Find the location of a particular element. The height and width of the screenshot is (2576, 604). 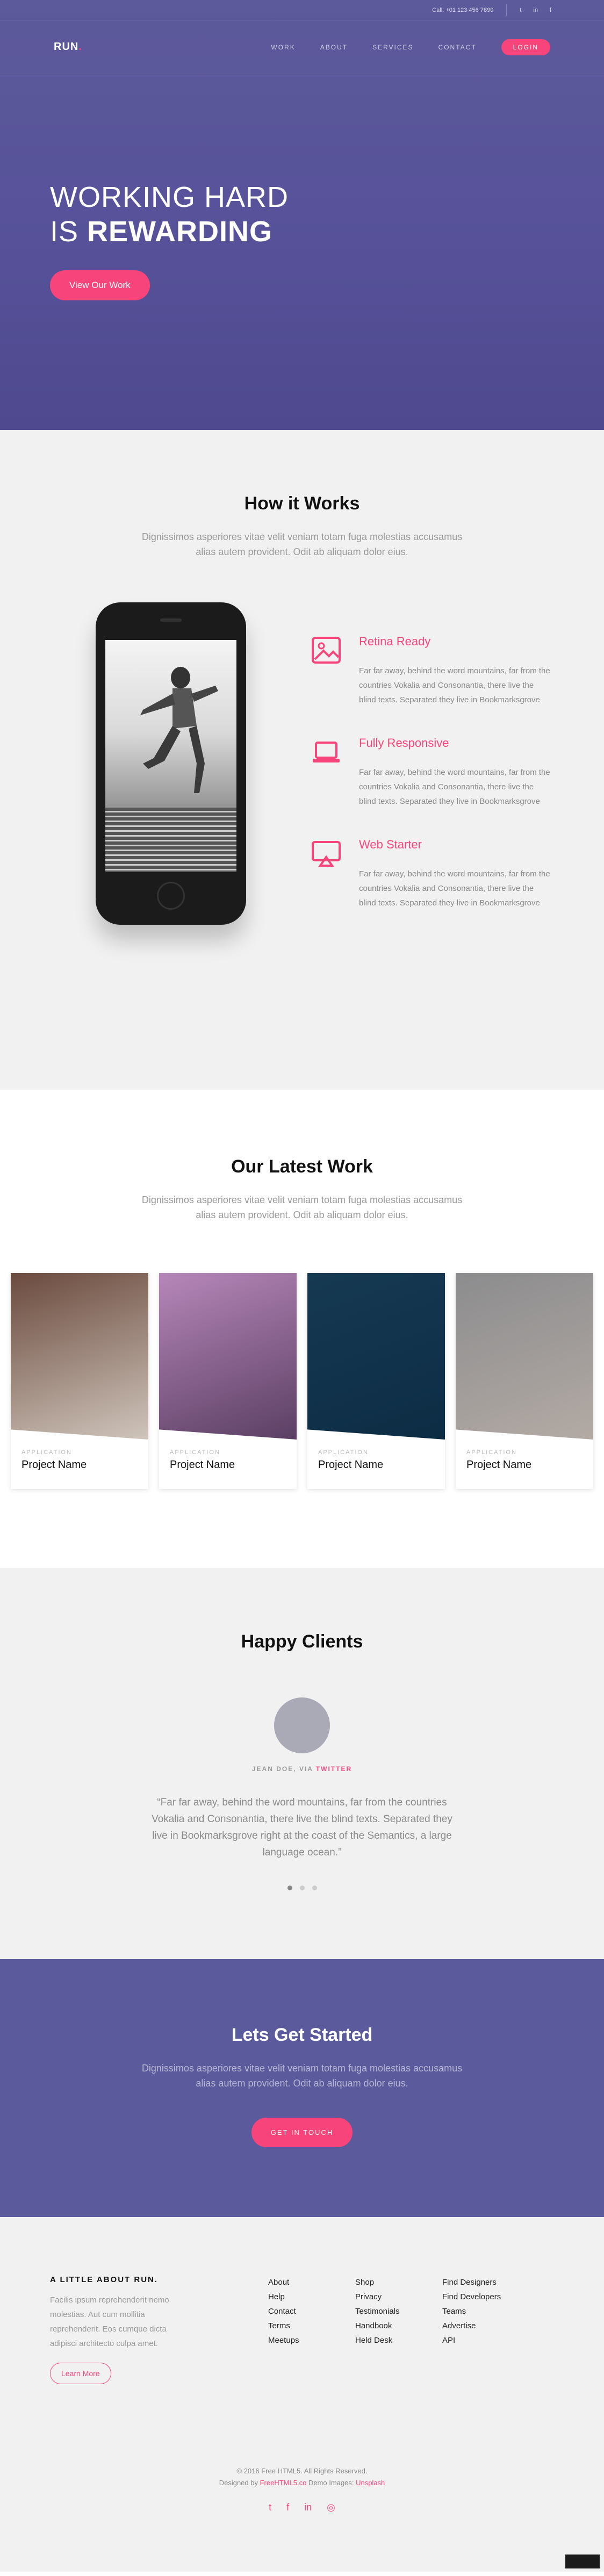

phone-screen is located at coordinates (171, 756).